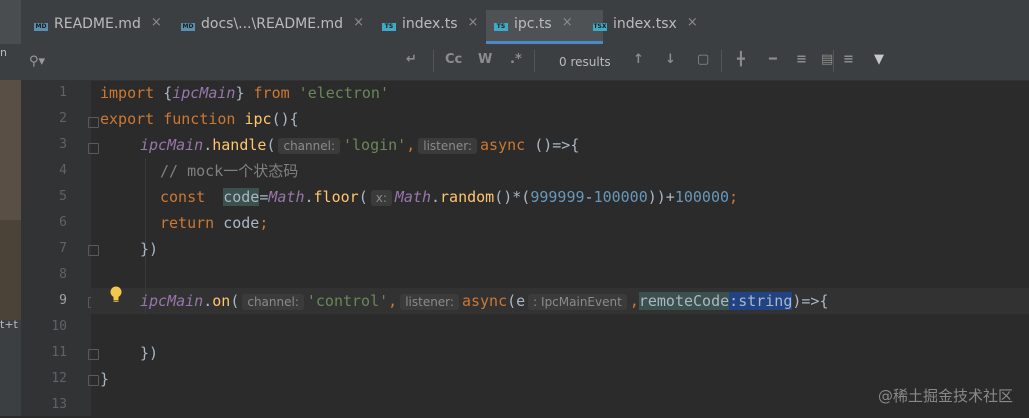 The height and width of the screenshot is (418, 1029). What do you see at coordinates (63, 274) in the screenshot?
I see `line-number: 8` at bounding box center [63, 274].